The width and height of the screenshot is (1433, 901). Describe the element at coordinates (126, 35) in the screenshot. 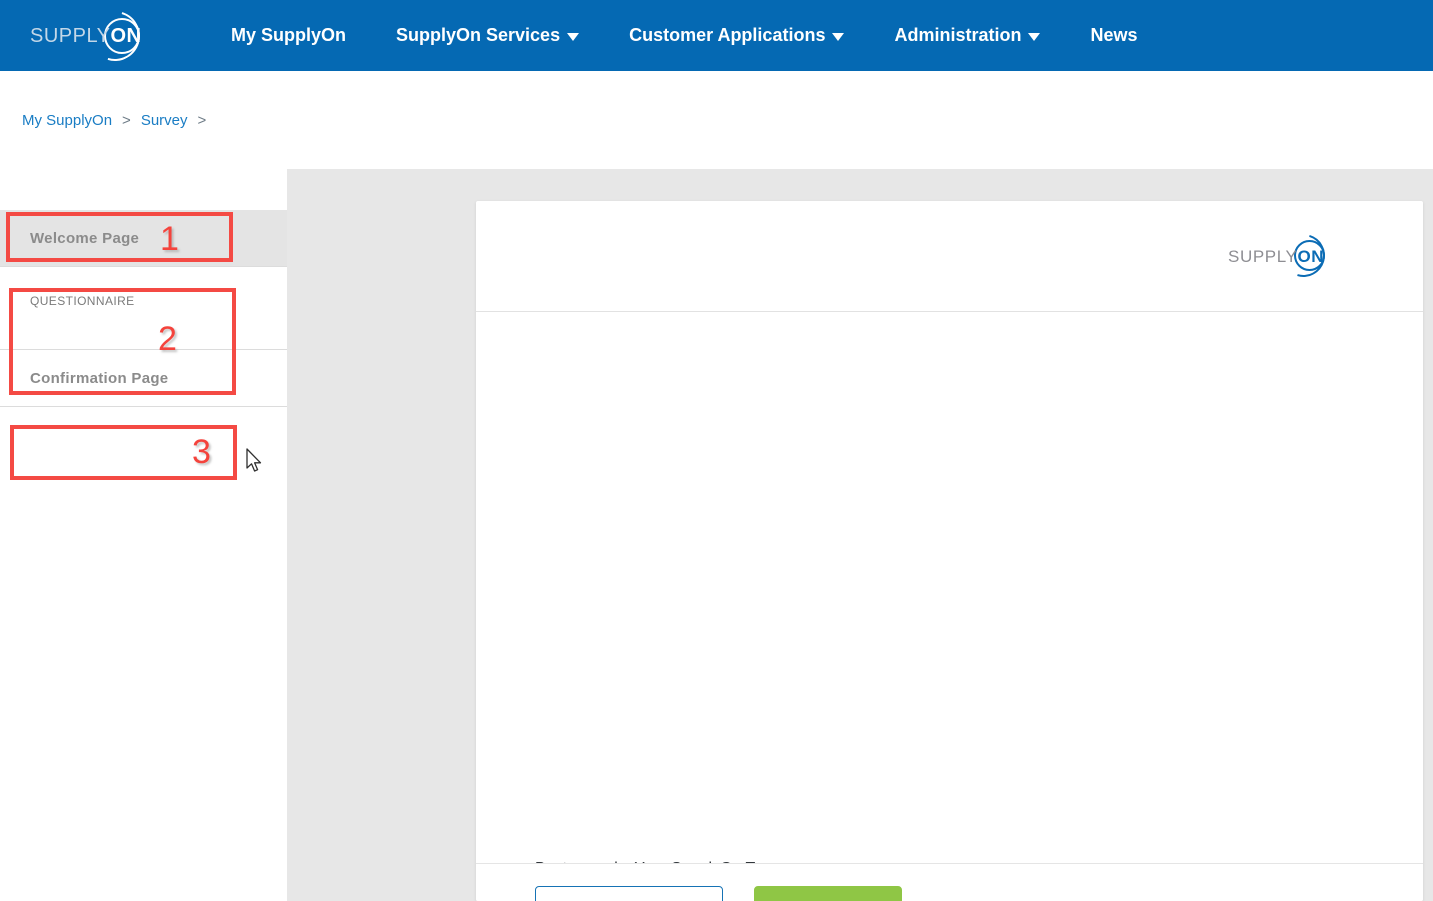

I see `logo-text-bold: ON` at that location.